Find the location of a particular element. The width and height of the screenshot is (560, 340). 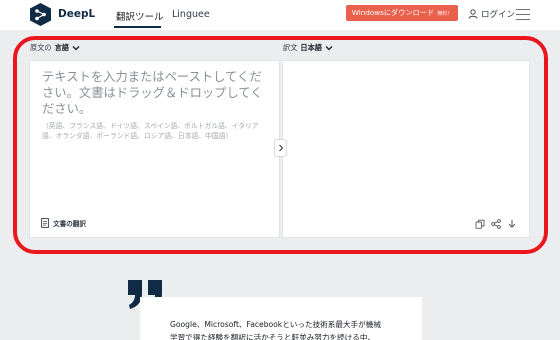

login-label: ログイン is located at coordinates (498, 15).